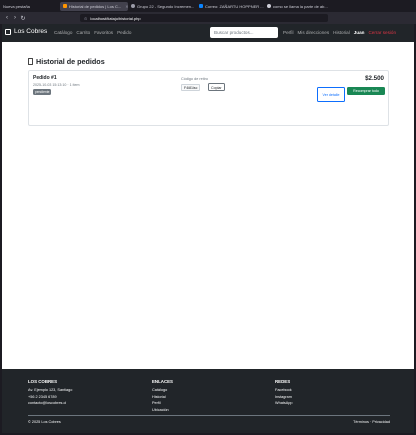 This screenshot has width=416, height=435. I want to click on nav-link-catalogo: Catálogo, so click(63, 32).